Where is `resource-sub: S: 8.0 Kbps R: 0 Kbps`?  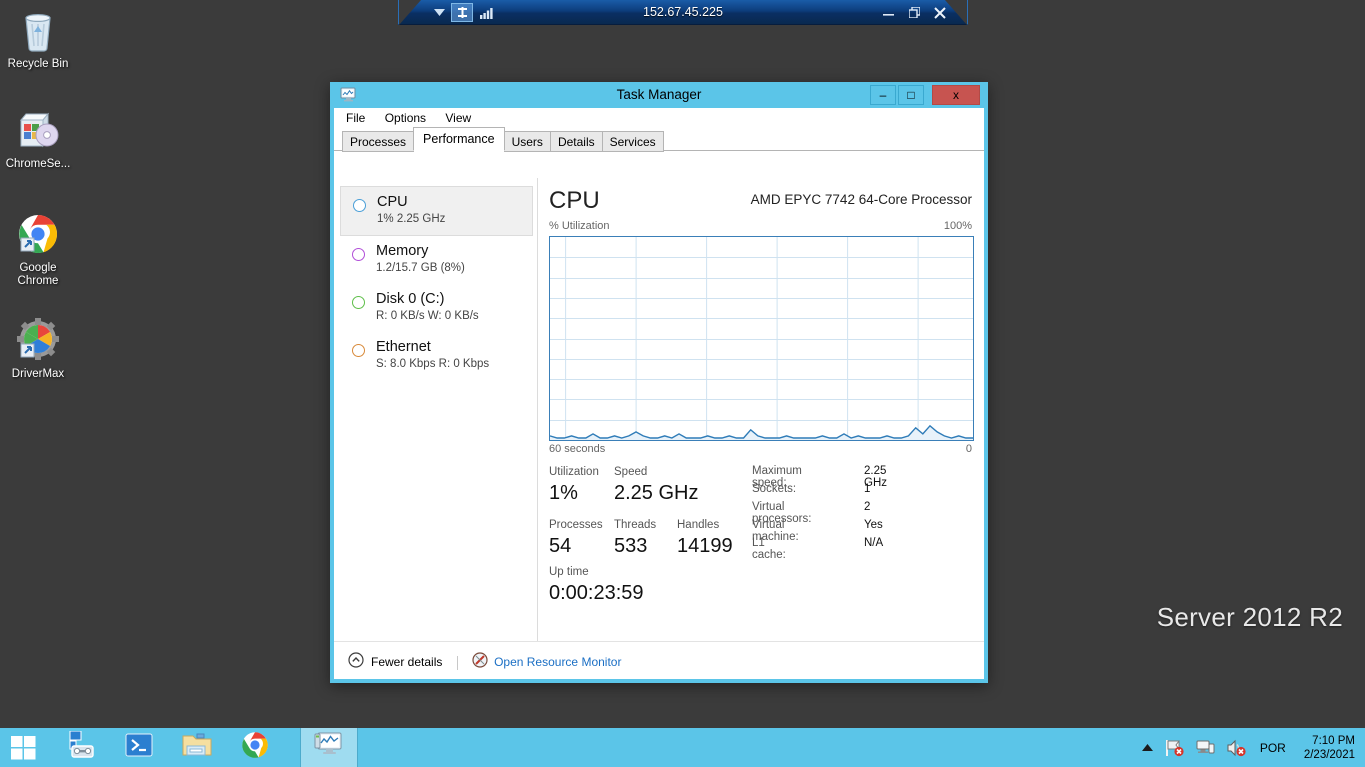
resource-sub: S: 8.0 Kbps R: 0 Kbps is located at coordinates (433, 364).